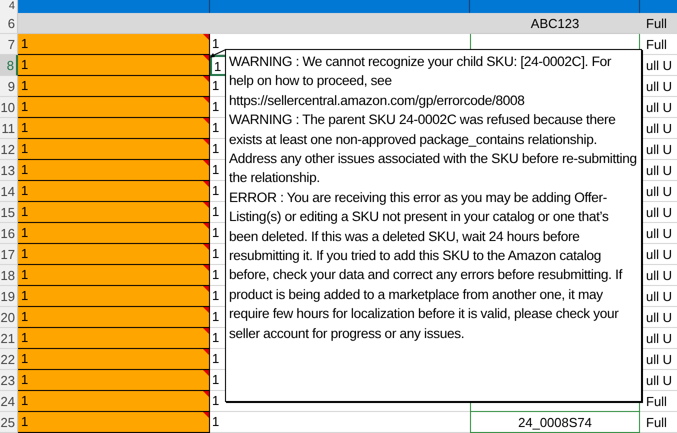 The width and height of the screenshot is (677, 433). What do you see at coordinates (9, 275) in the screenshot?
I see `row-number: 18` at bounding box center [9, 275].